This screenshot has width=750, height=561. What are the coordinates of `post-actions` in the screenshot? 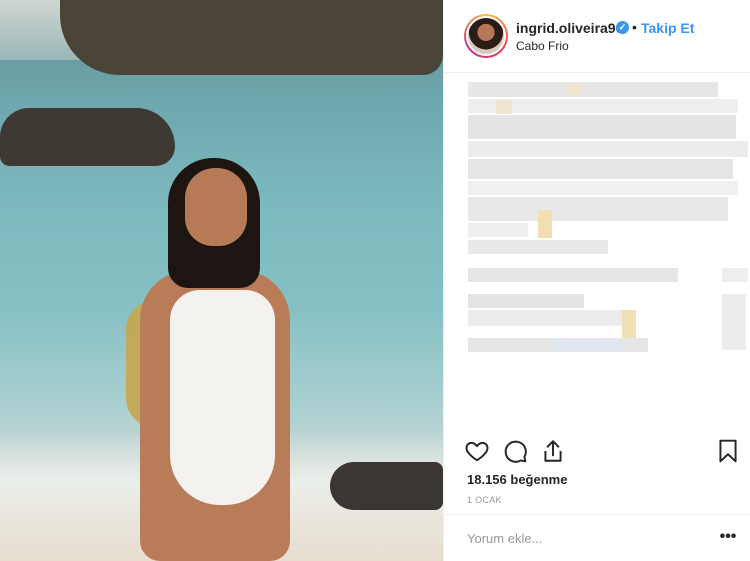 It's located at (597, 452).